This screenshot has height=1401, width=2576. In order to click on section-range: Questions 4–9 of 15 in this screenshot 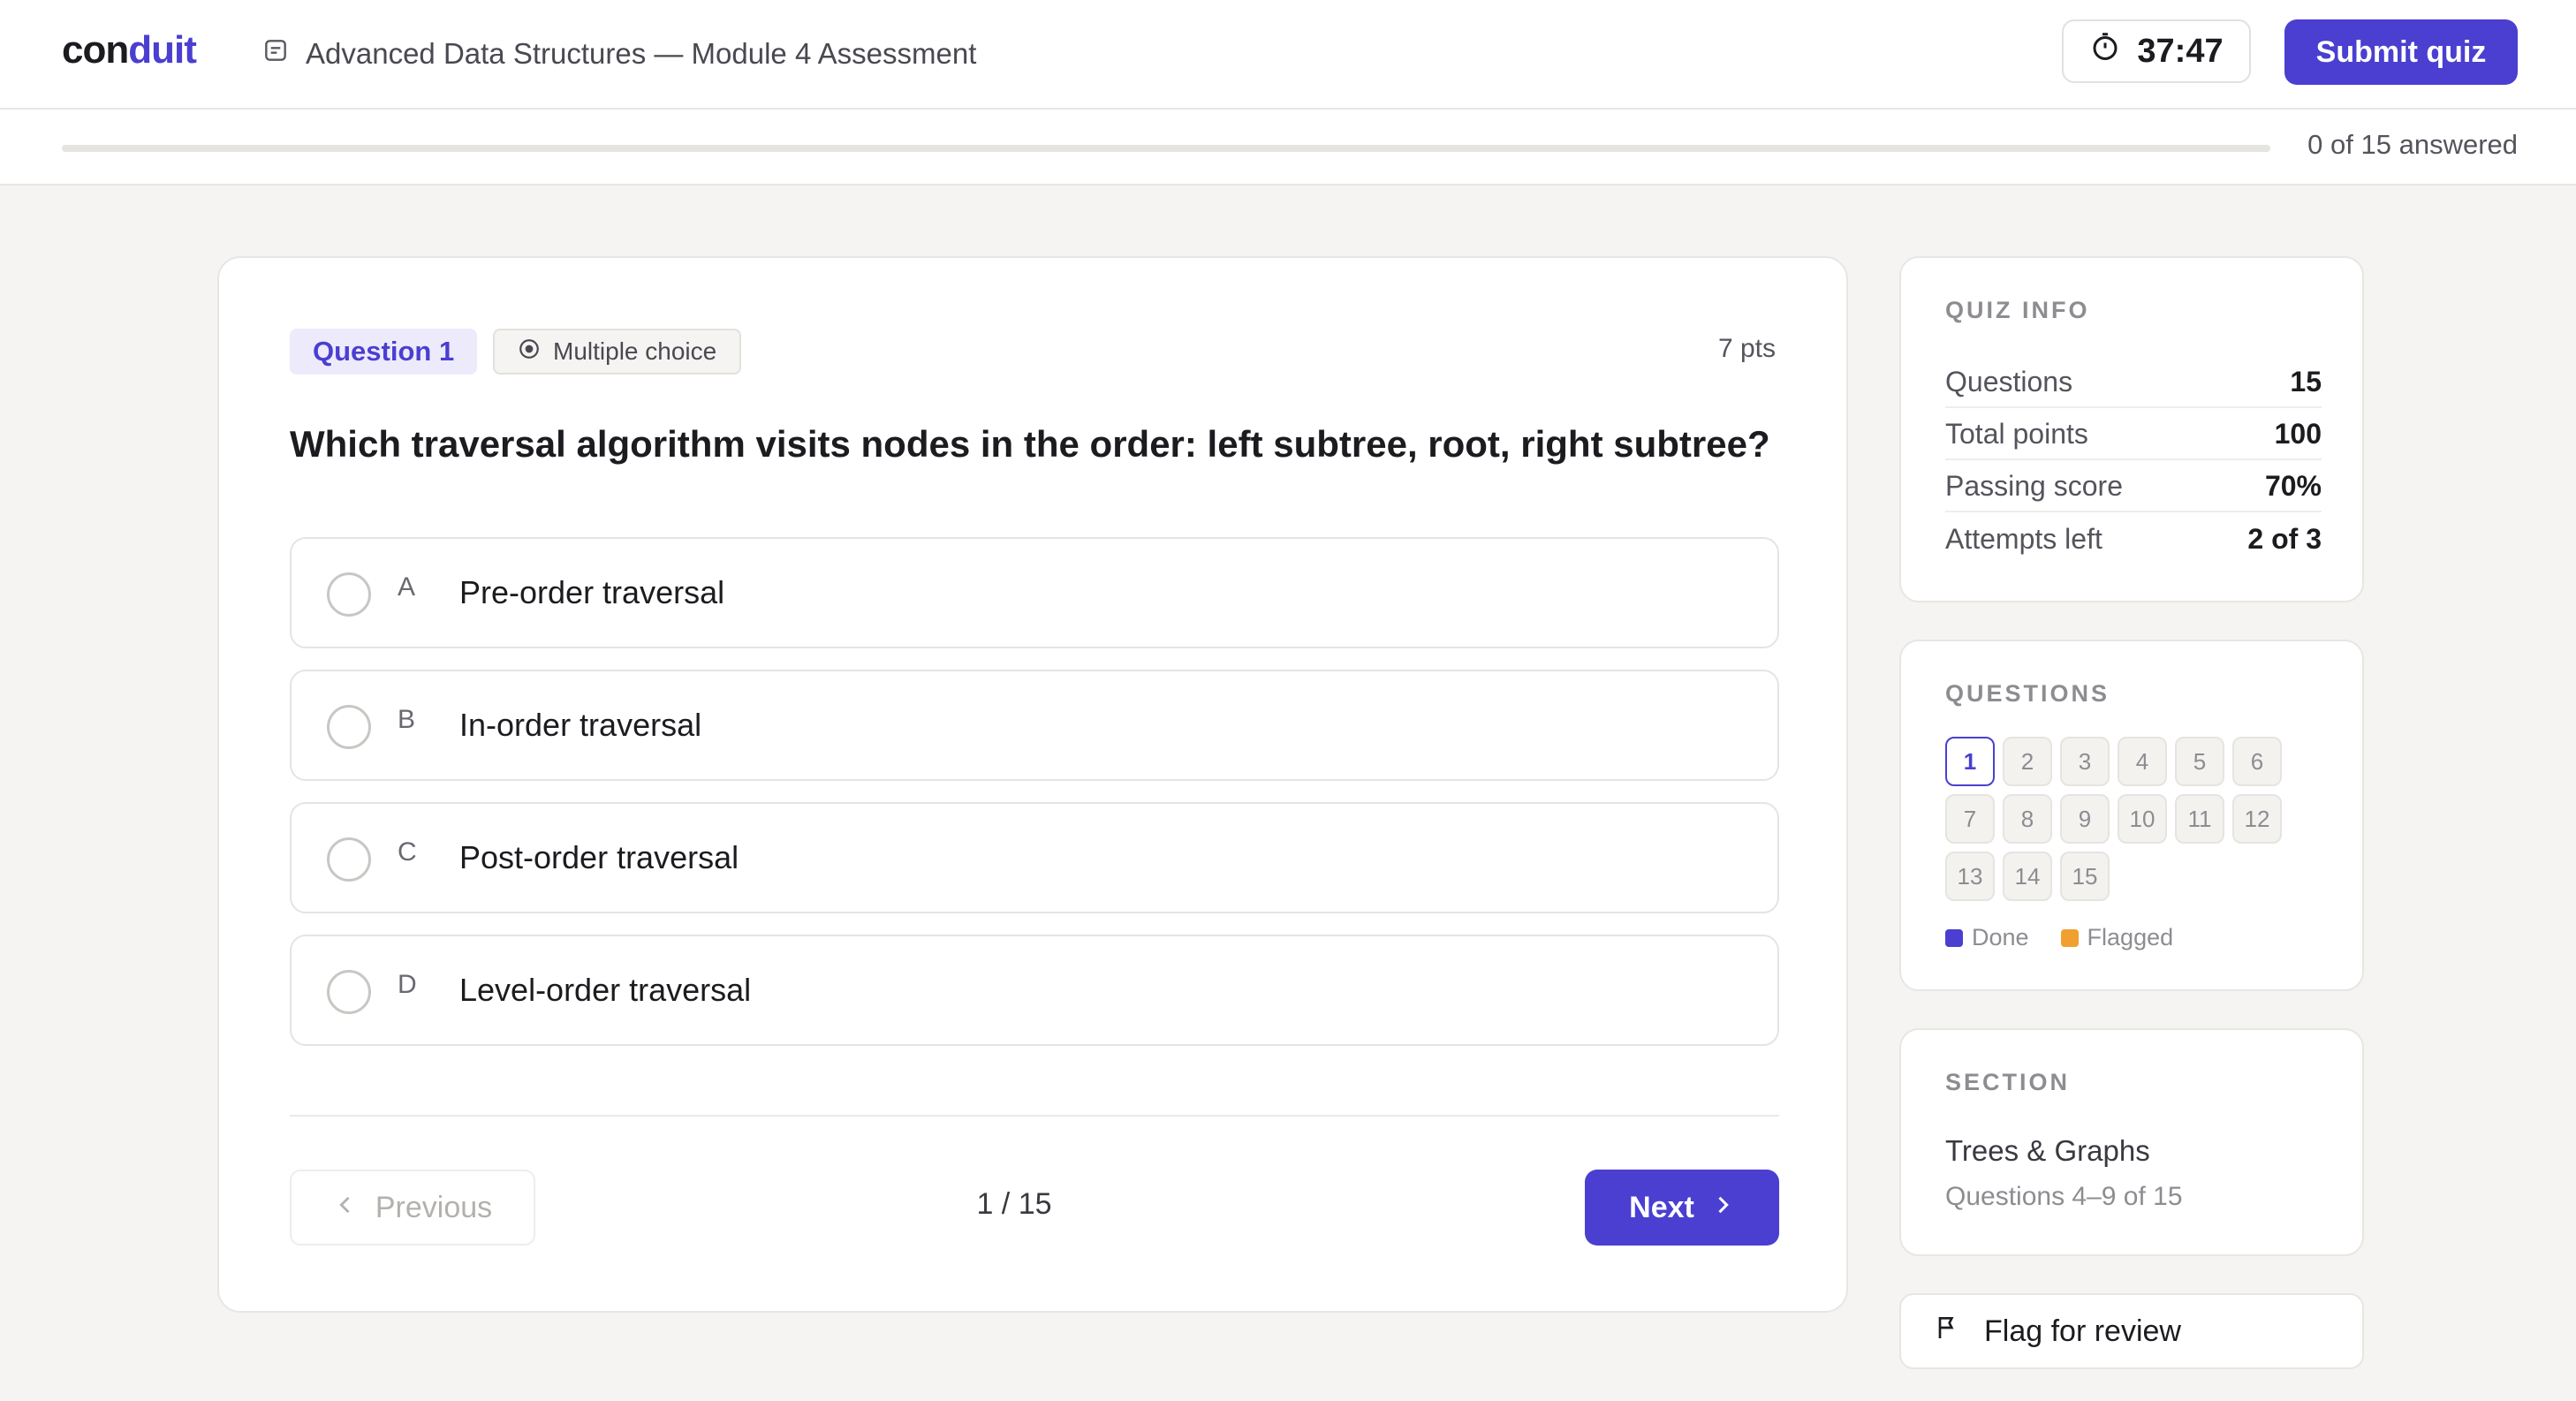, I will do `click(2064, 1196)`.